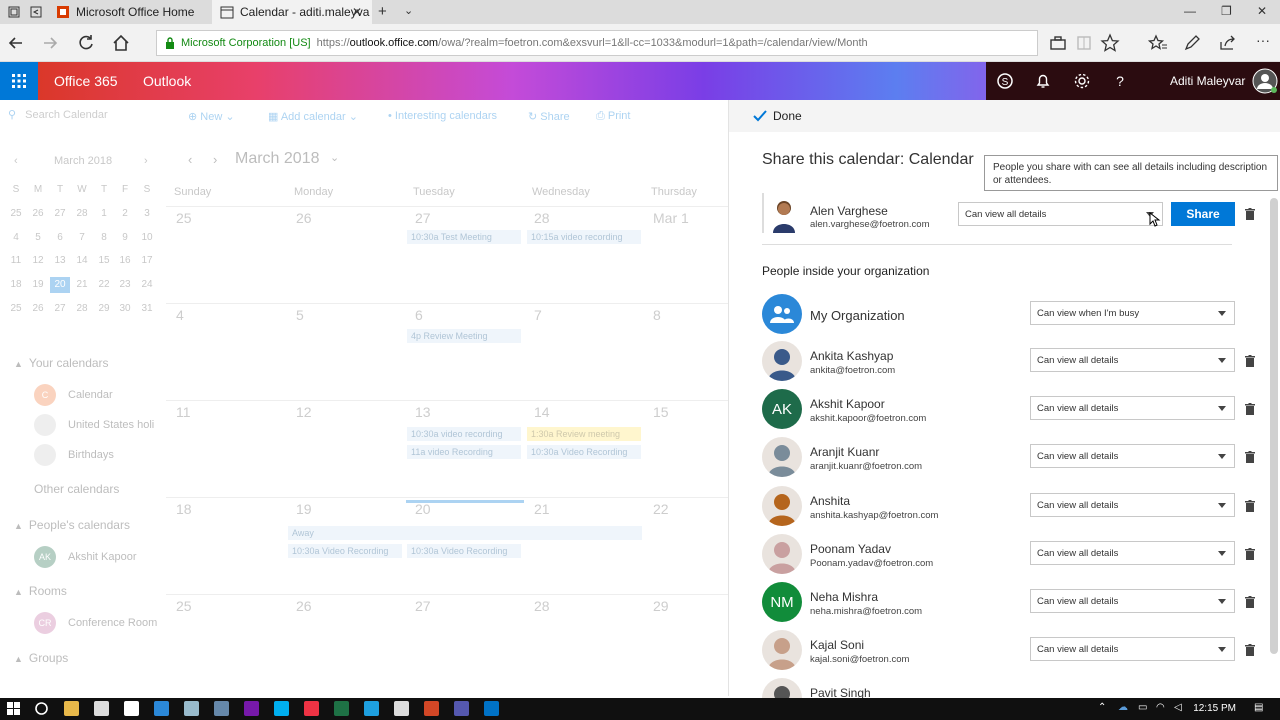 The height and width of the screenshot is (720, 1280). Describe the element at coordinates (94, 425) in the screenshot. I see `calendar-item-holidays: United States holi` at that location.